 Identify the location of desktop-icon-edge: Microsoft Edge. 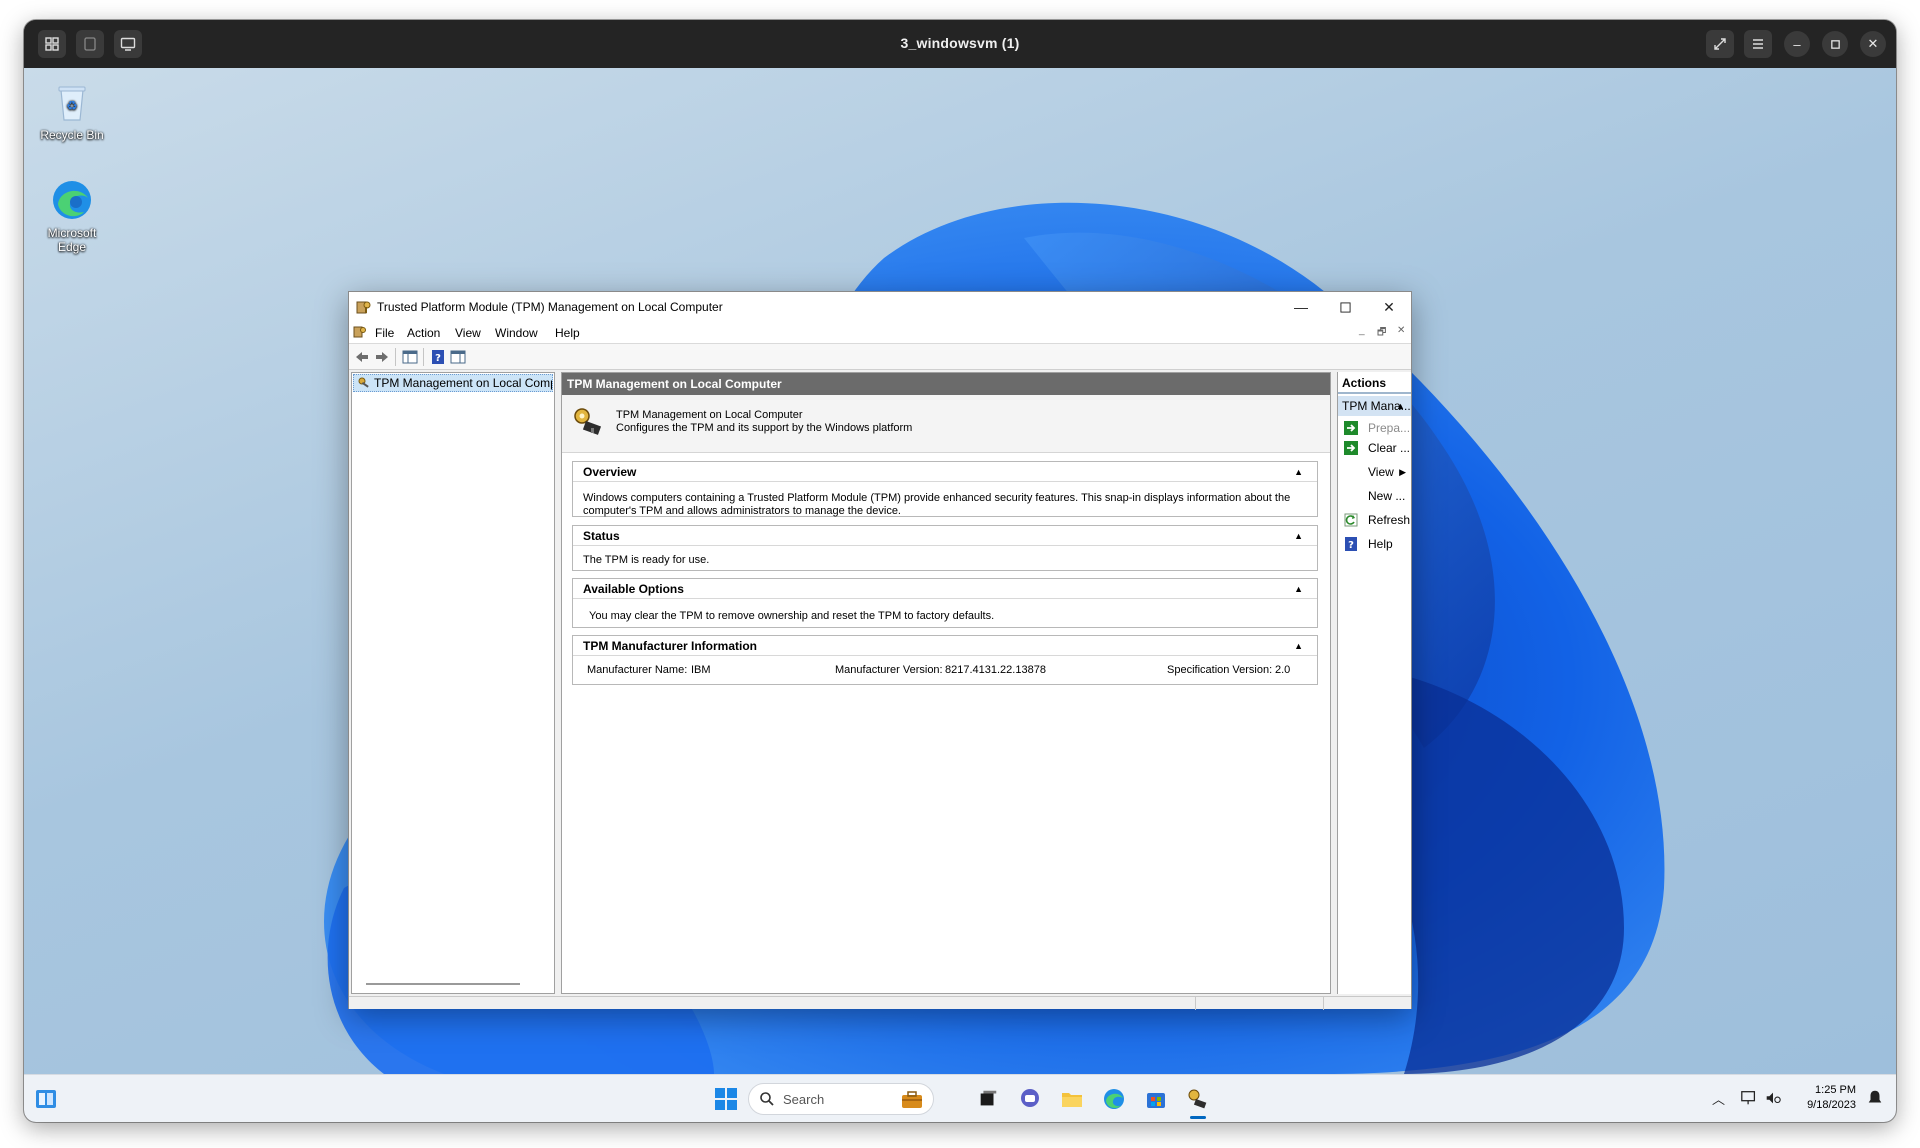
(72, 216).